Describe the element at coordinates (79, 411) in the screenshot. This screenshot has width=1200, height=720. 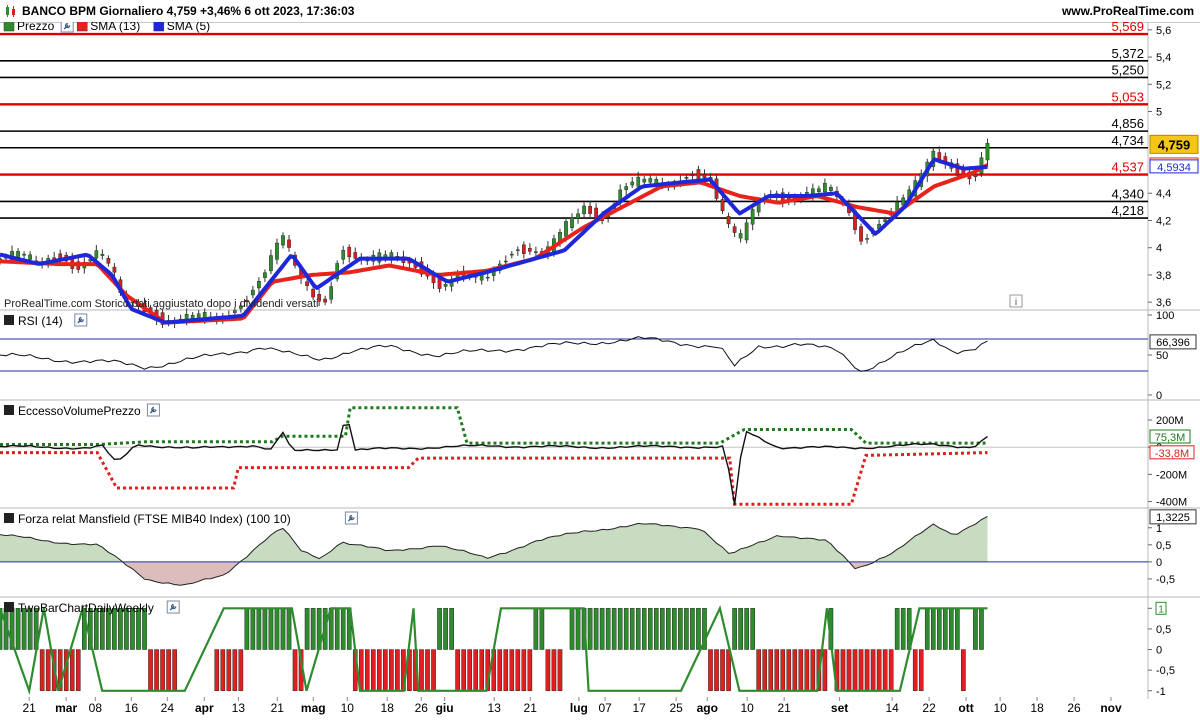
I see `vol-legend-label: EccessoVolumePrezzo` at that location.